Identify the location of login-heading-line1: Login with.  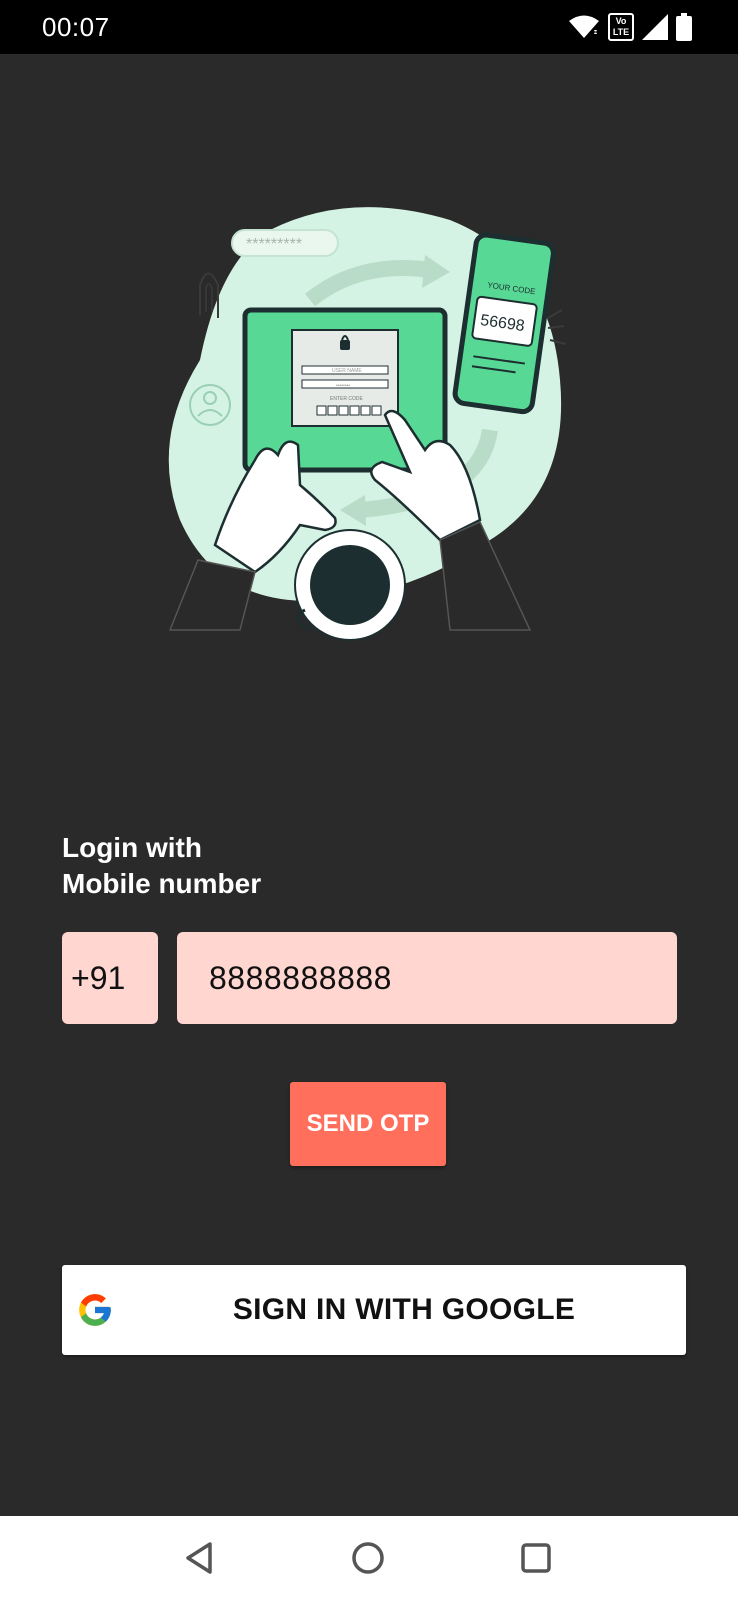
(132, 847).